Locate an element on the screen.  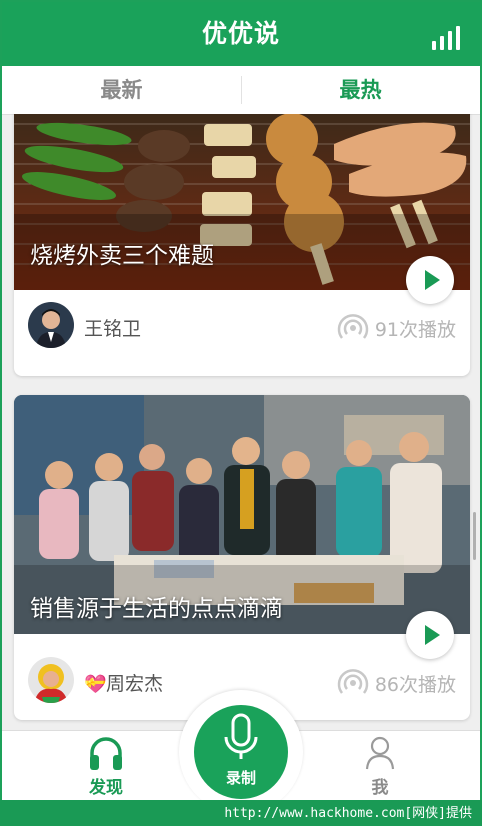
play-count-text: 86次播放 is located at coordinates (415, 684).